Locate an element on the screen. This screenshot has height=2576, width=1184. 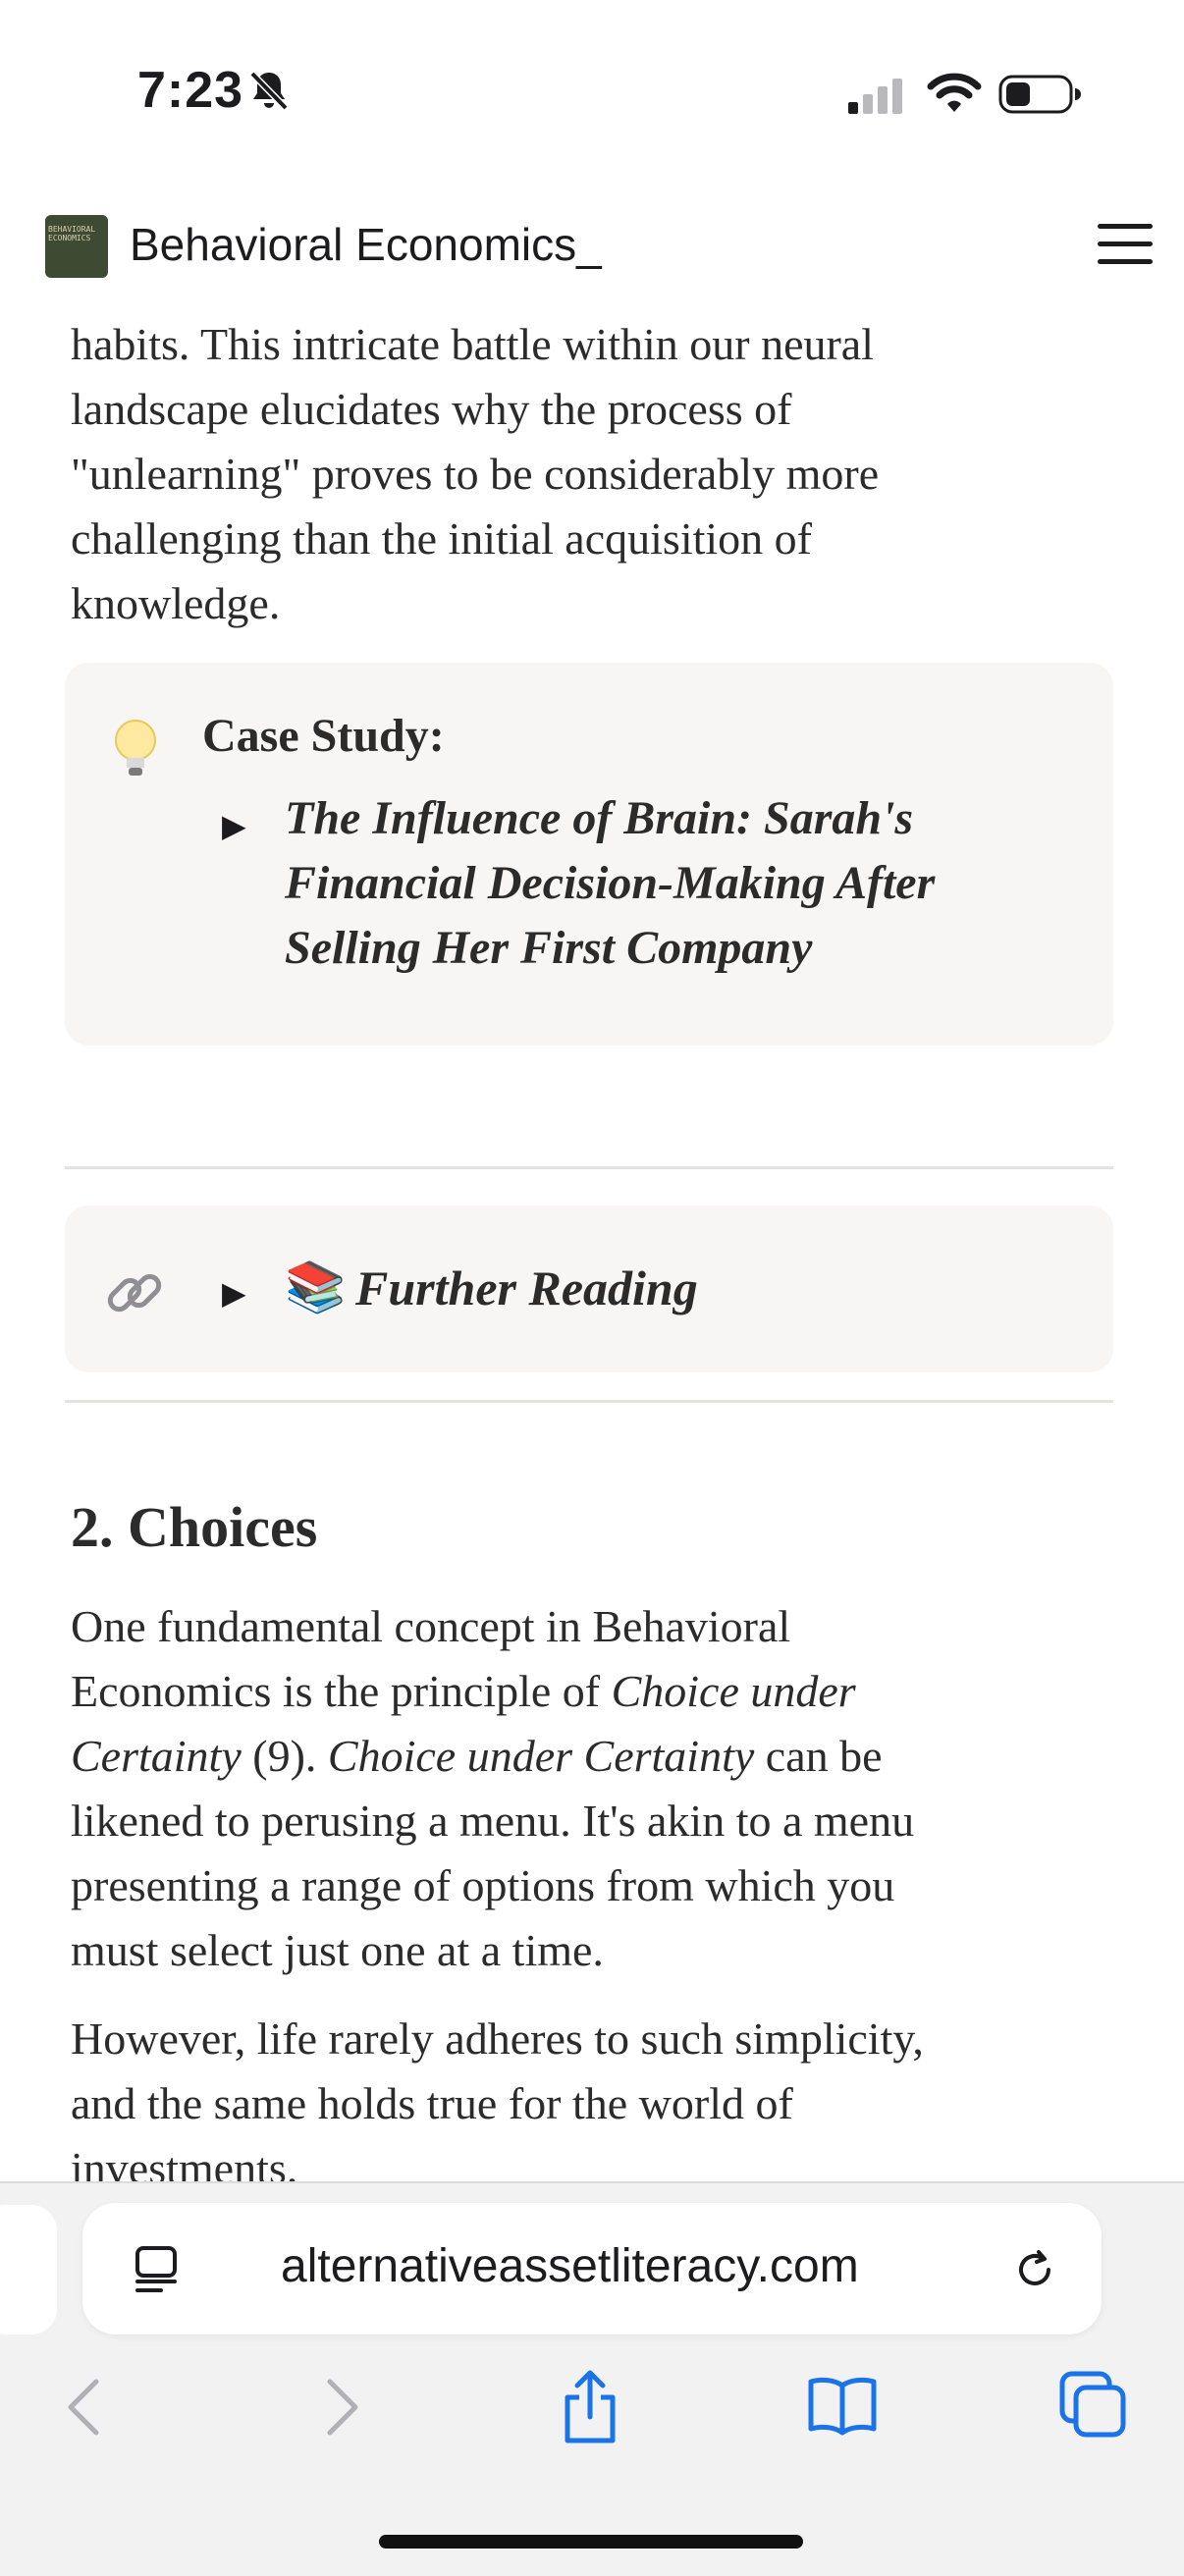
section-heading: 2. Choices is located at coordinates (194, 1527).